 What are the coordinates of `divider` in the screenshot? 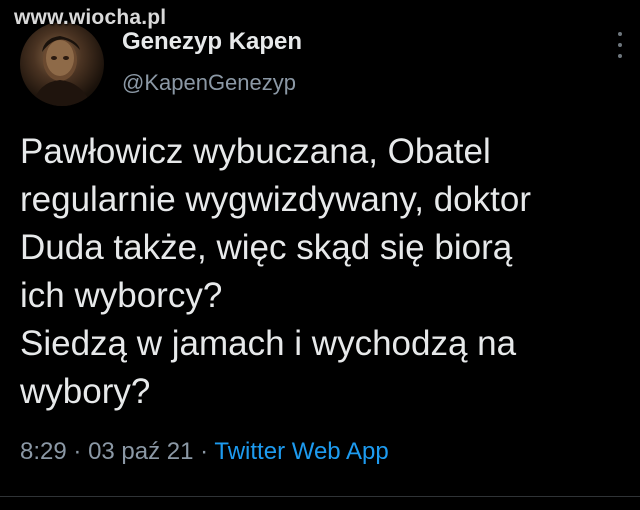 It's located at (320, 496).